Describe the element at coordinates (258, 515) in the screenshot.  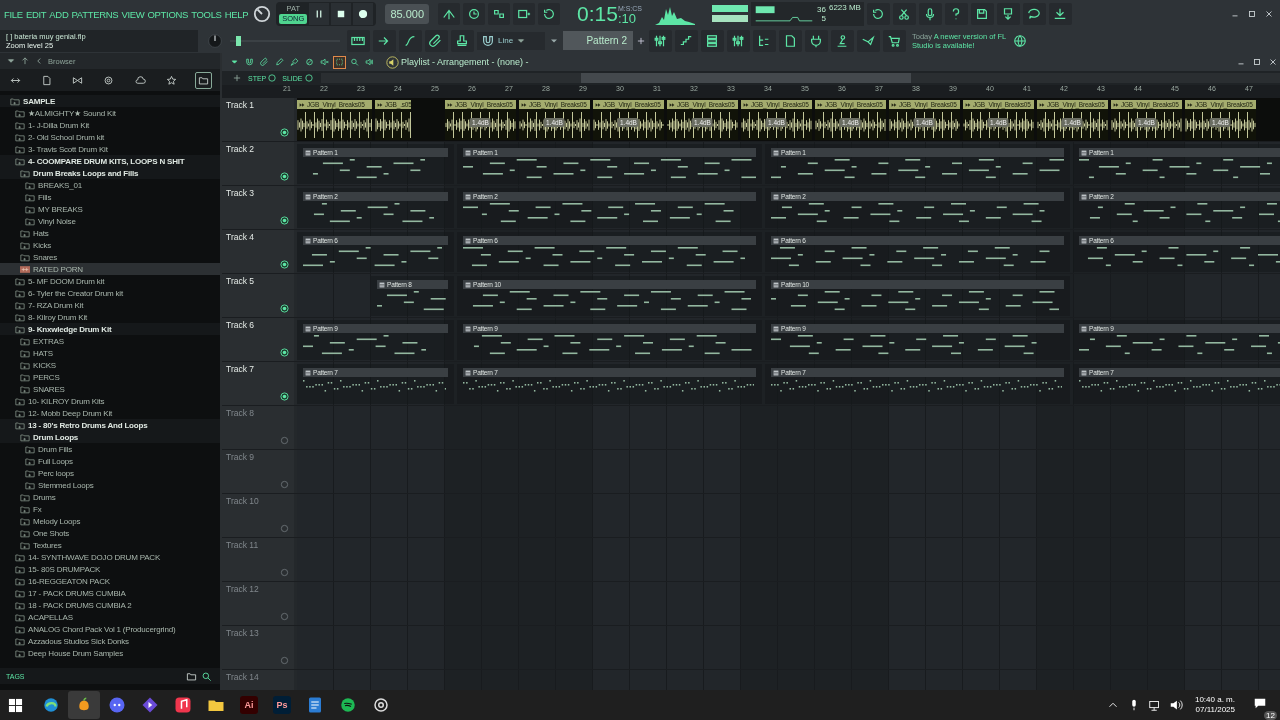
I see `track-header: Track 10` at that location.